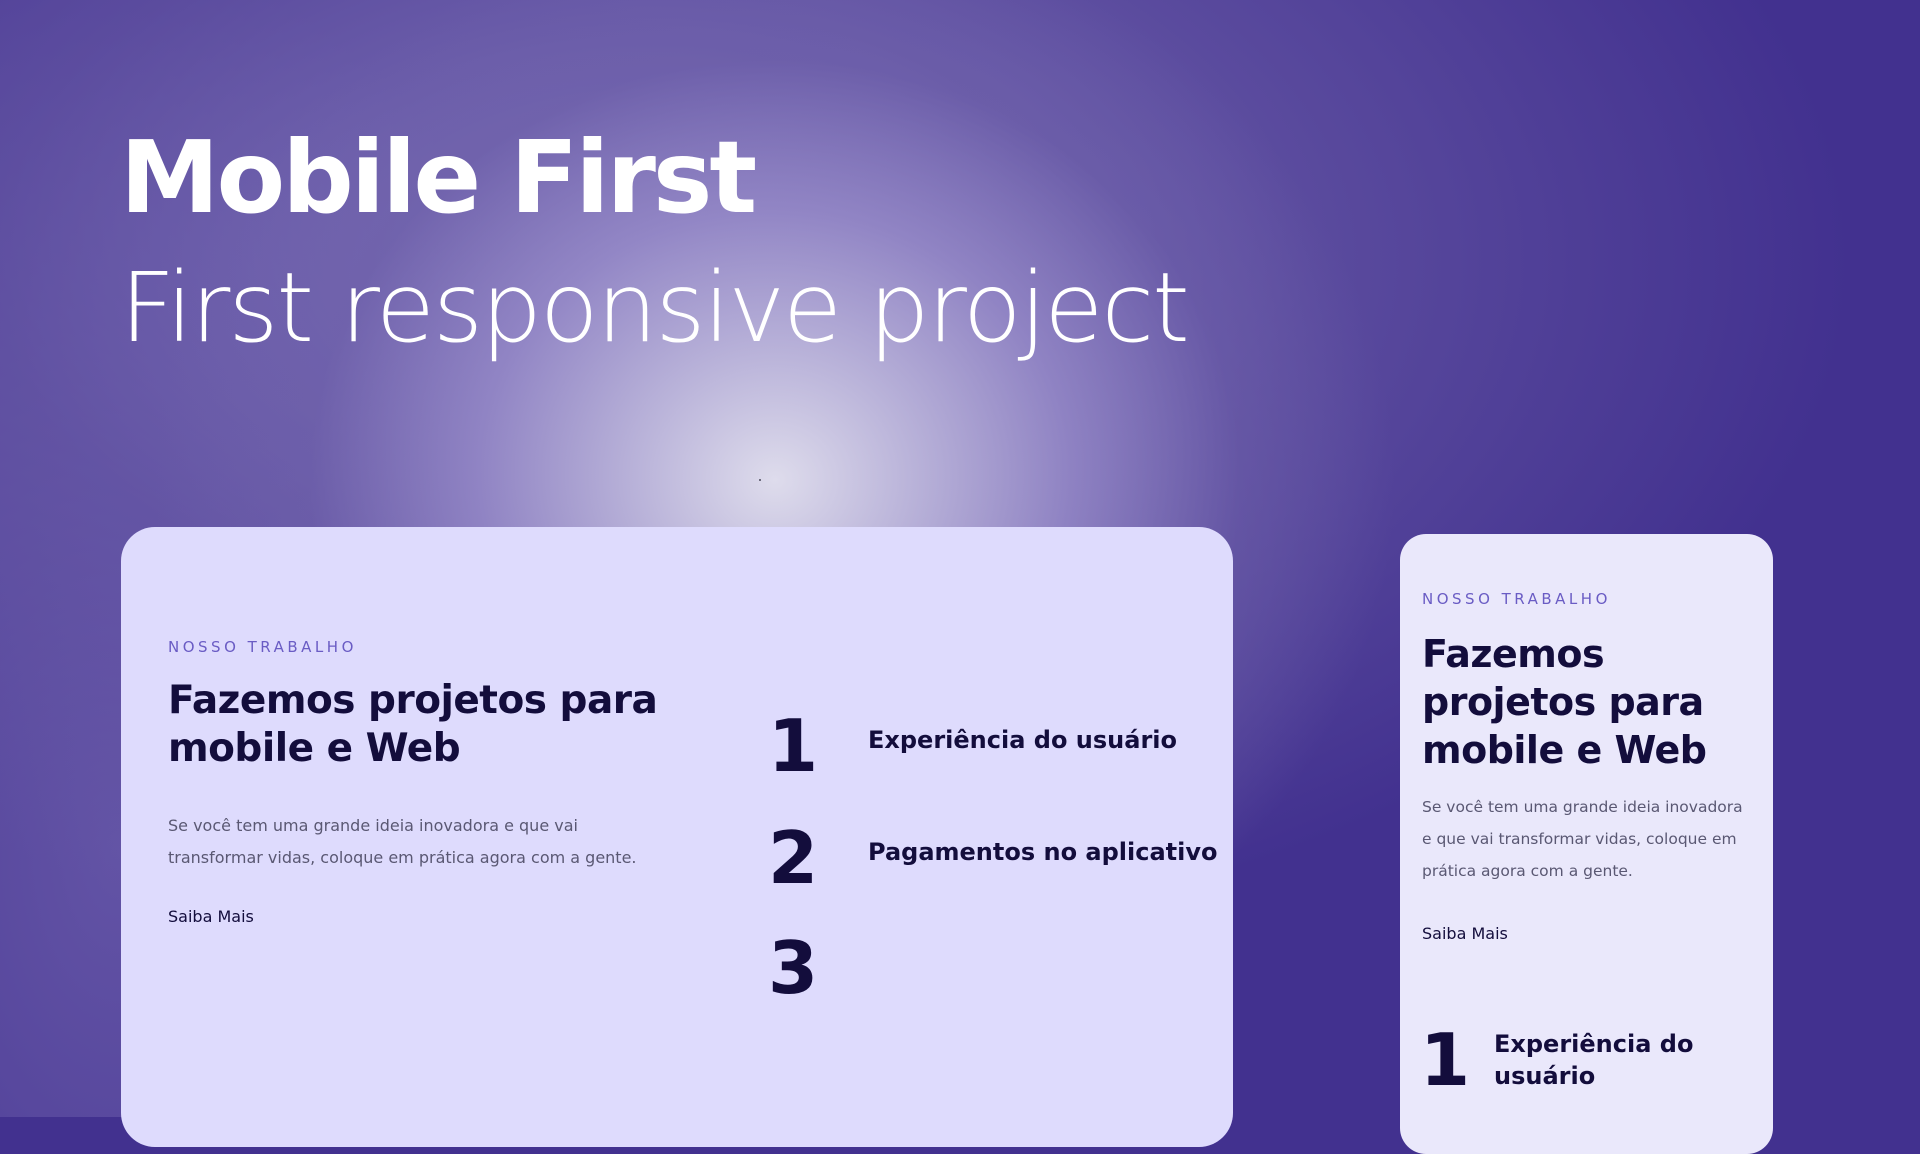 The width and height of the screenshot is (1920, 1154). I want to click on mobile-feature-number: 1, so click(1445, 1060).